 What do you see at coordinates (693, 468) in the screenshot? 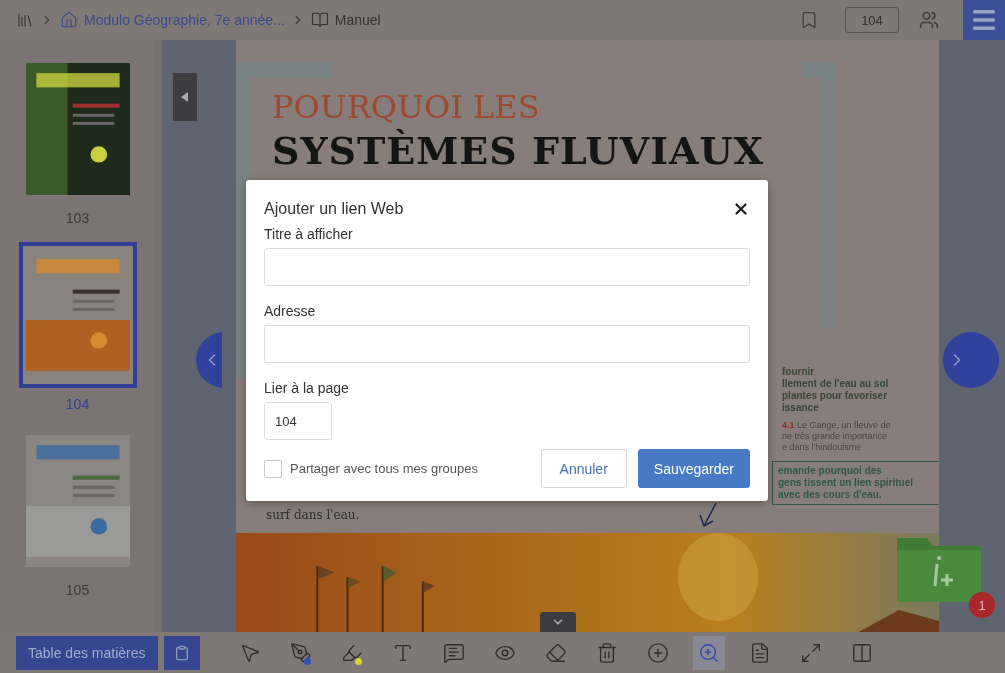
I see `save-button: Sauvegarder` at bounding box center [693, 468].